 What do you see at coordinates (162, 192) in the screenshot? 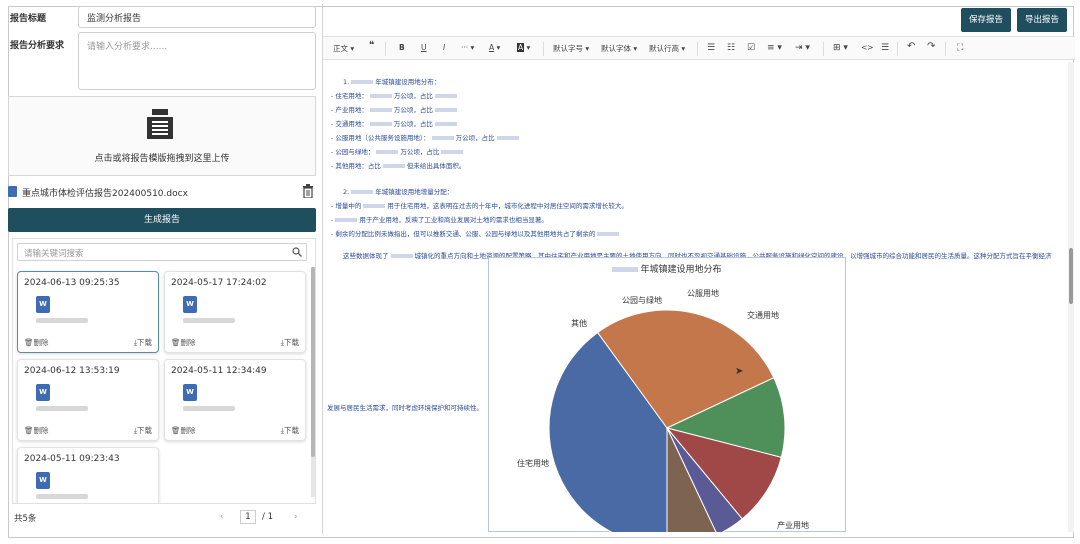
I see `uploaded-file-row: 重点城市体检评估报告202400510.docx` at bounding box center [162, 192].